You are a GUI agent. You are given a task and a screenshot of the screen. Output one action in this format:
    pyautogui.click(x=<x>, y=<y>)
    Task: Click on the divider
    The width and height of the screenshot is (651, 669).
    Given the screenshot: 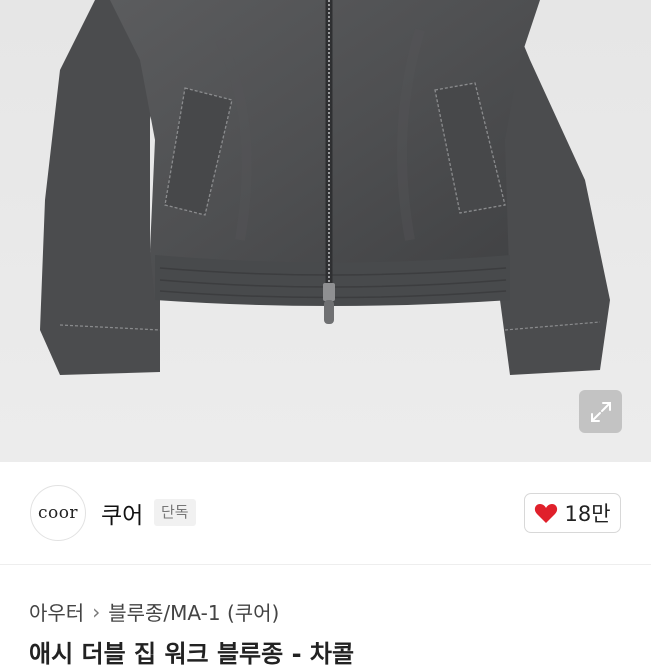 What is the action you would take?
    pyautogui.click(x=325, y=564)
    